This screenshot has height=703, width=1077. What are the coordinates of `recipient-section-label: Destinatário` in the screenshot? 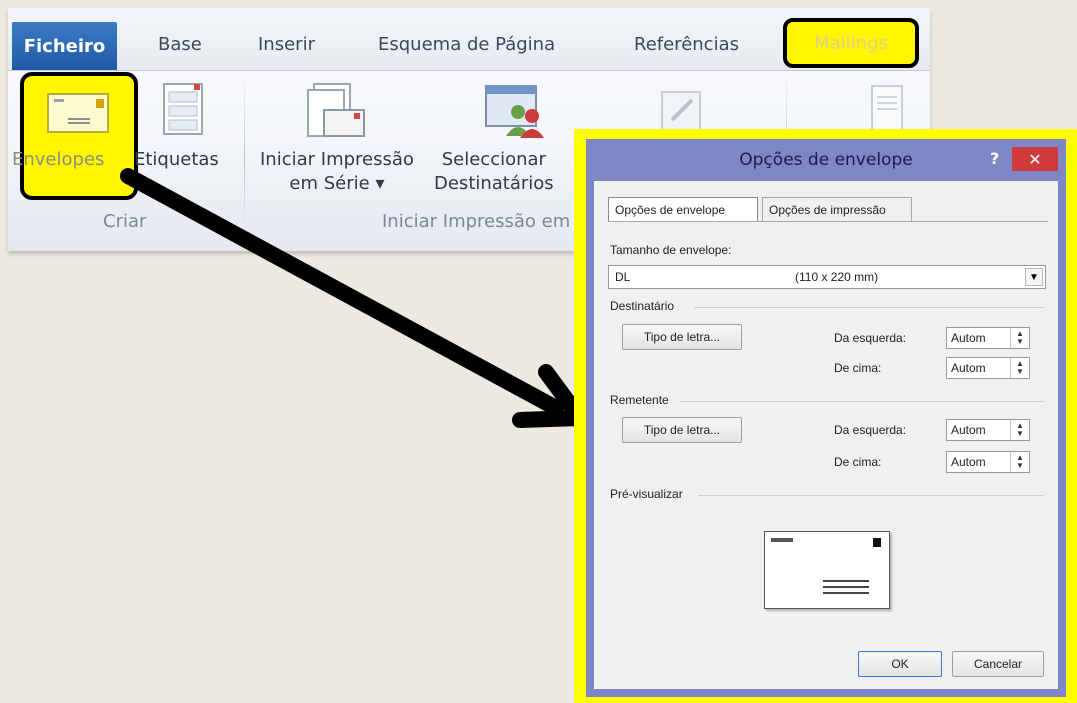 It's located at (642, 306).